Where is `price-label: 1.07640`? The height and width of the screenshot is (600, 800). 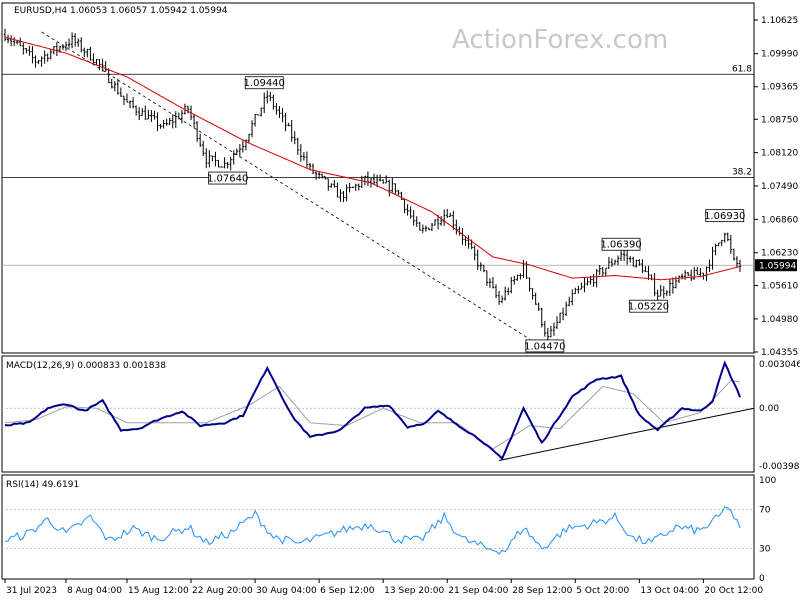 price-label: 1.07640 is located at coordinates (227, 178).